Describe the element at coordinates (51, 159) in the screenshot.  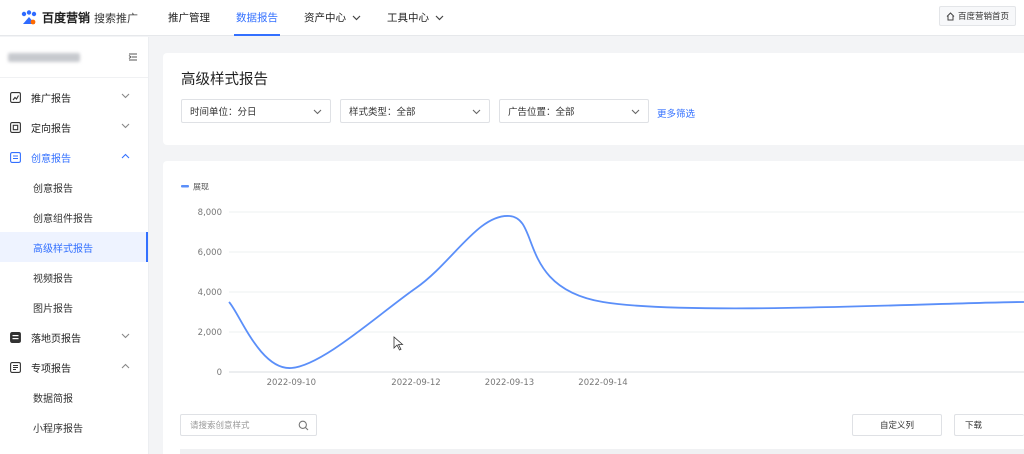
I see `sidebar-item-label: 创意报告` at that location.